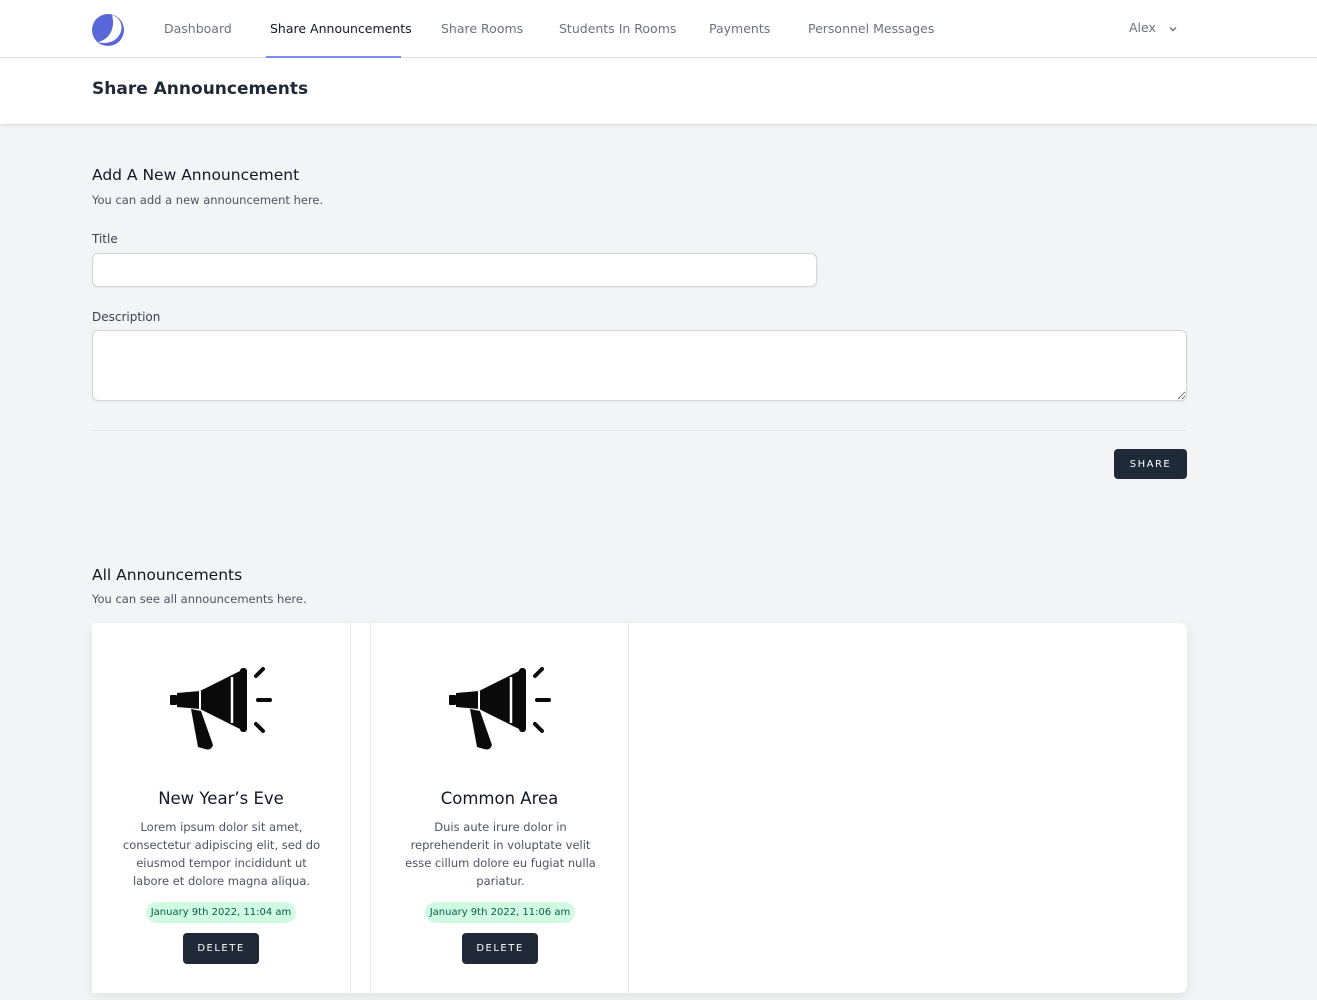 The width and height of the screenshot is (1317, 1000). I want to click on title-label: Title, so click(105, 239).